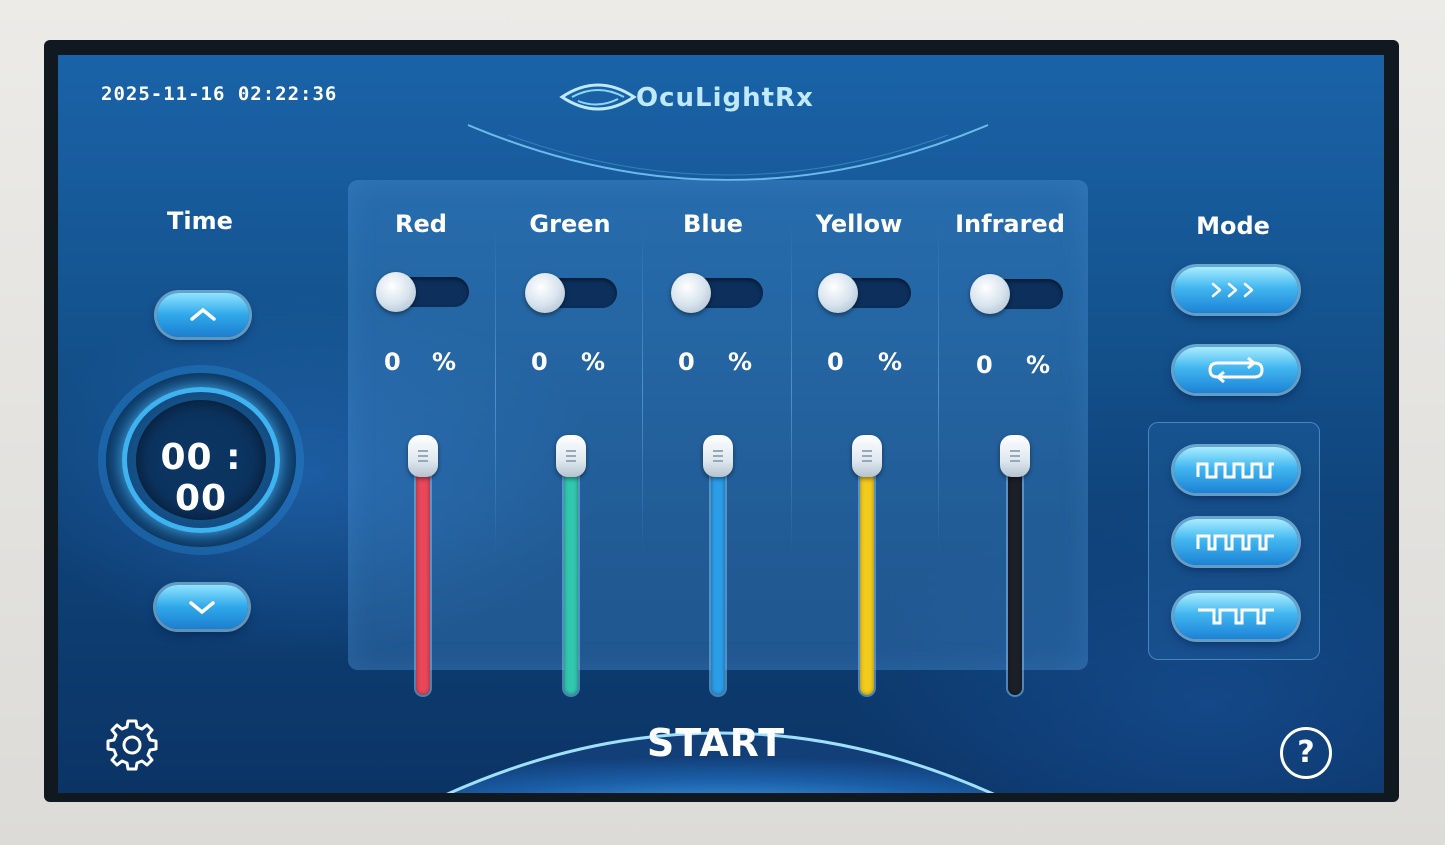 The width and height of the screenshot is (1445, 845). Describe the element at coordinates (201, 478) in the screenshot. I see `time-value: 00` at that location.